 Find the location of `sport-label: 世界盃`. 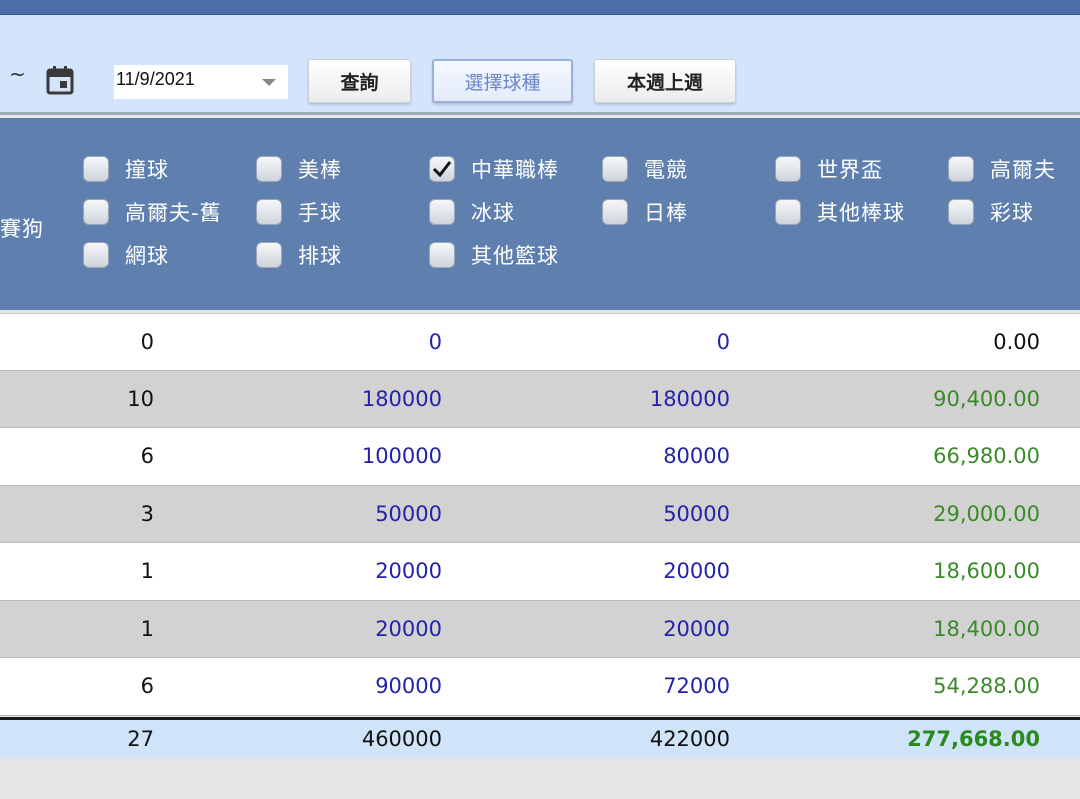

sport-label: 世界盃 is located at coordinates (850, 170).